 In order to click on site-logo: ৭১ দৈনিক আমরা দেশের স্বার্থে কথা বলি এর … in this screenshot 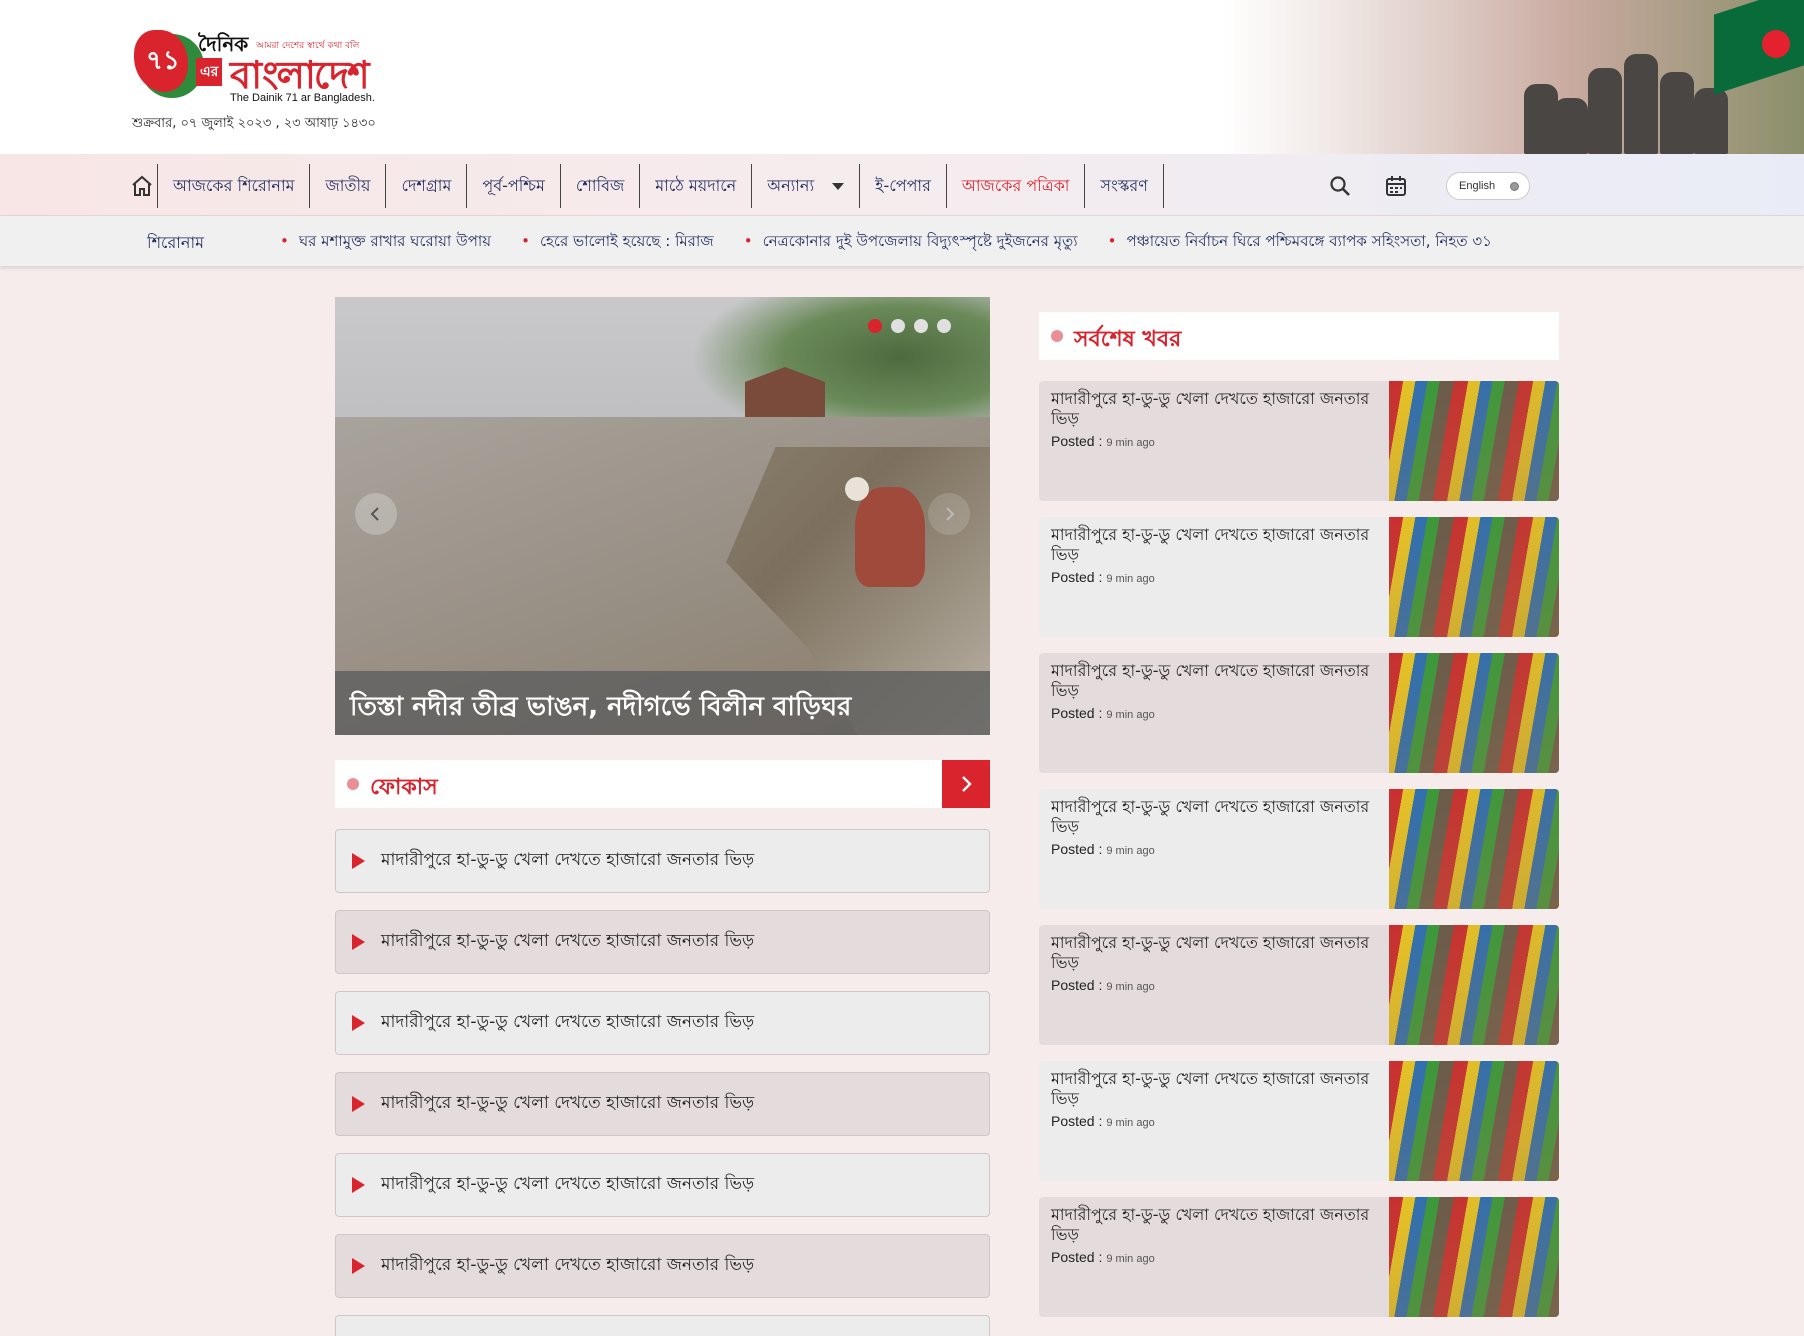, I will do `click(252, 68)`.